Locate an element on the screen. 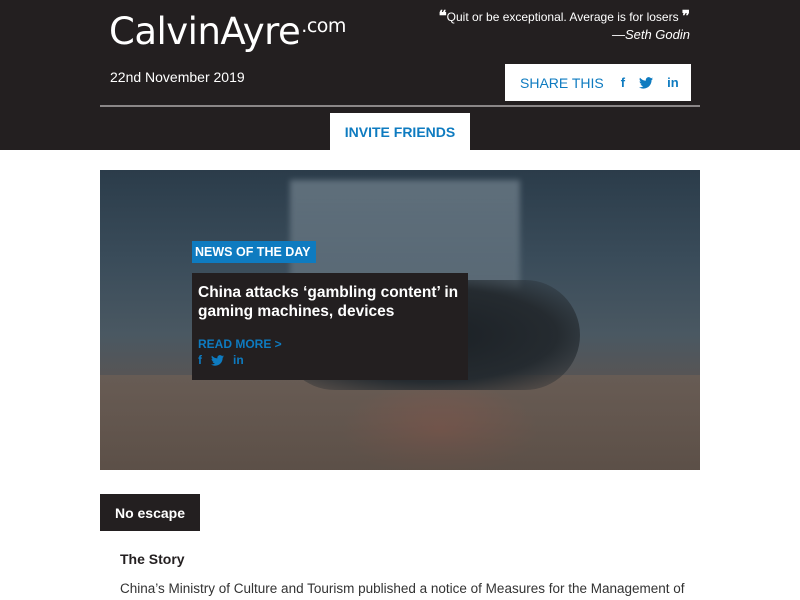 Image resolution: width=800 pixels, height=600 pixels. invite-friends-button: INVITE FRIENDS is located at coordinates (400, 131).